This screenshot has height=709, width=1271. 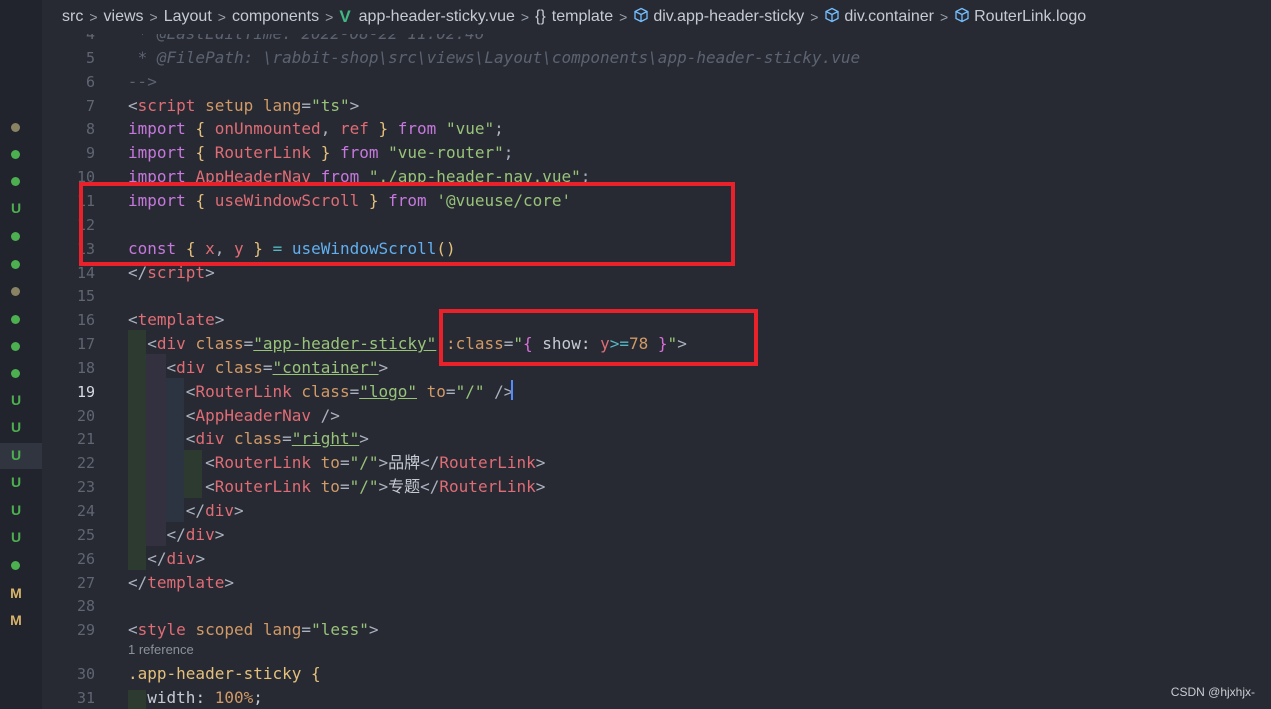 What do you see at coordinates (176, 272) in the screenshot?
I see `code-token: script` at bounding box center [176, 272].